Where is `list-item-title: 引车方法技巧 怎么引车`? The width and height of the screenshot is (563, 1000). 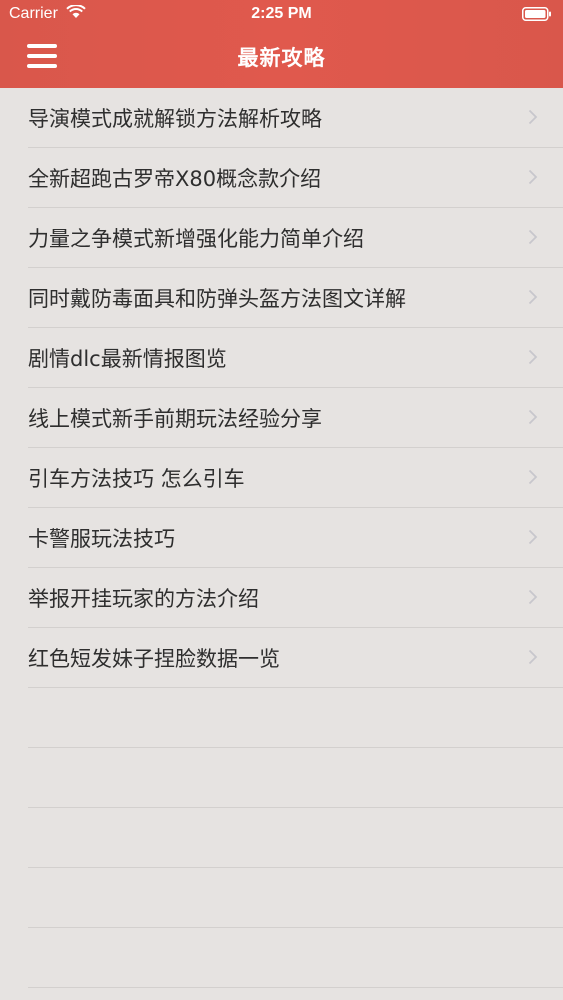
list-item-title: 引车方法技巧 怎么引车 is located at coordinates (136, 479).